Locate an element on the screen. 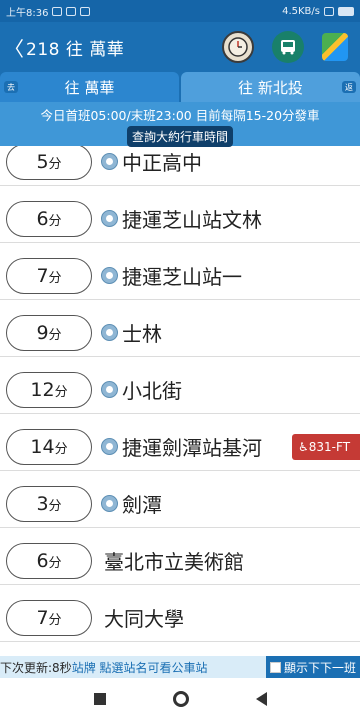 This screenshot has height=720, width=360. tab-return: 往 新北投 返 is located at coordinates (270, 87).